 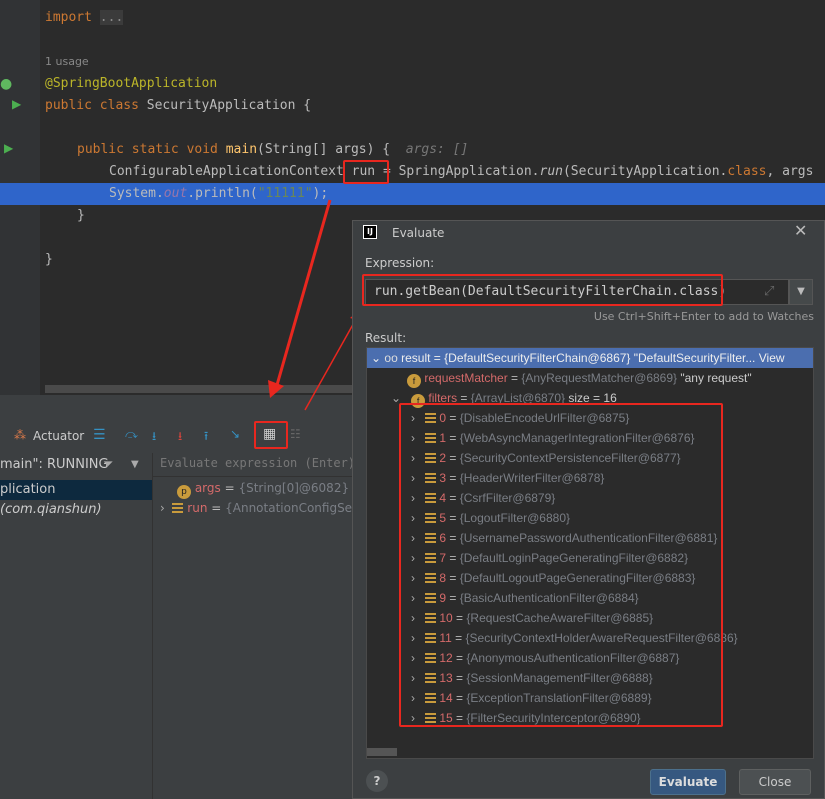 What do you see at coordinates (775, 782) in the screenshot?
I see `close-button: Close` at bounding box center [775, 782].